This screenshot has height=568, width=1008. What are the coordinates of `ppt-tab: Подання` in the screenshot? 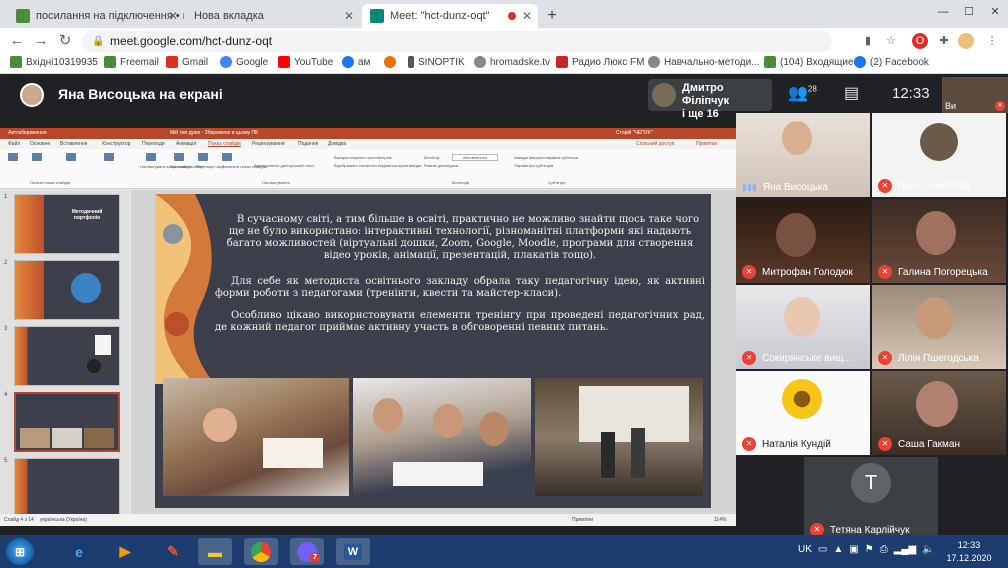 It's located at (308, 144).